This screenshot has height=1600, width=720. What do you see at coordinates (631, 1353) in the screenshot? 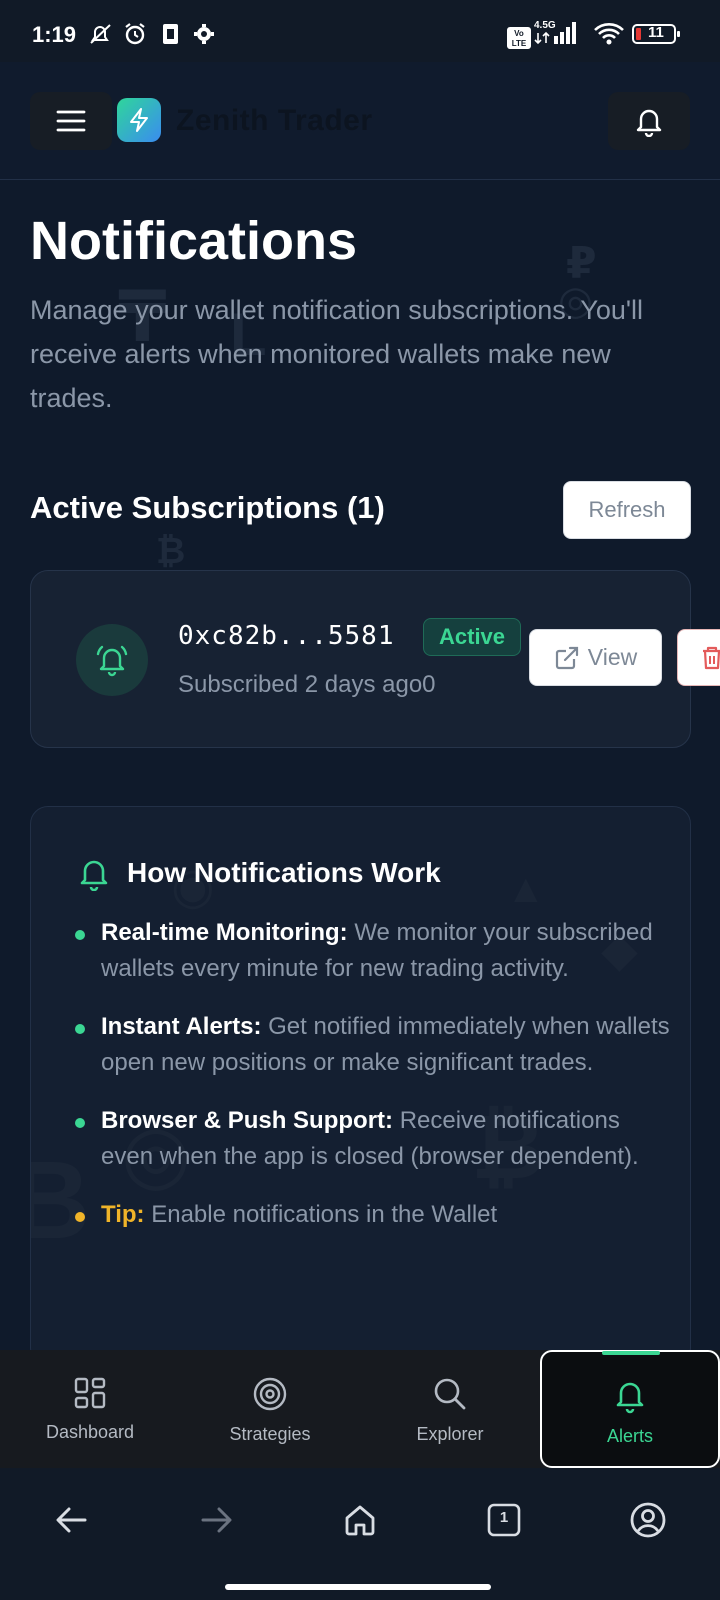
I see `active-tab-indicator` at bounding box center [631, 1353].